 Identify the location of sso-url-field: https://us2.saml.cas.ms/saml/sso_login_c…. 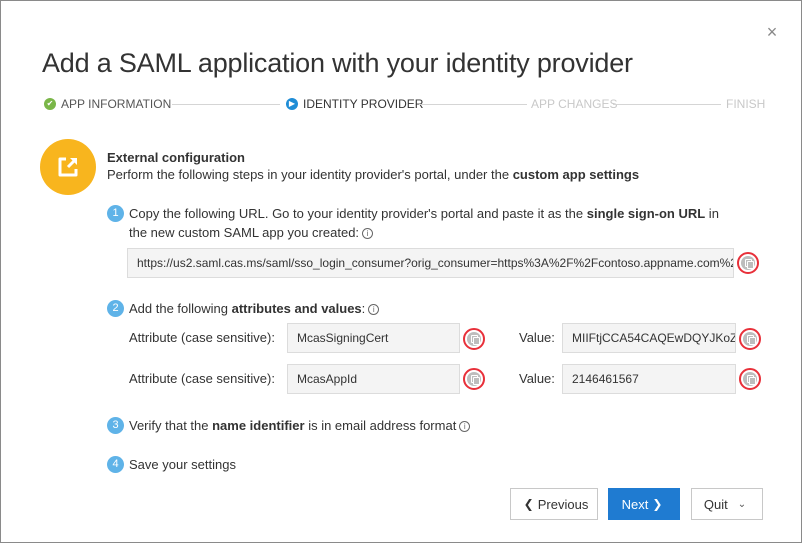
(430, 263).